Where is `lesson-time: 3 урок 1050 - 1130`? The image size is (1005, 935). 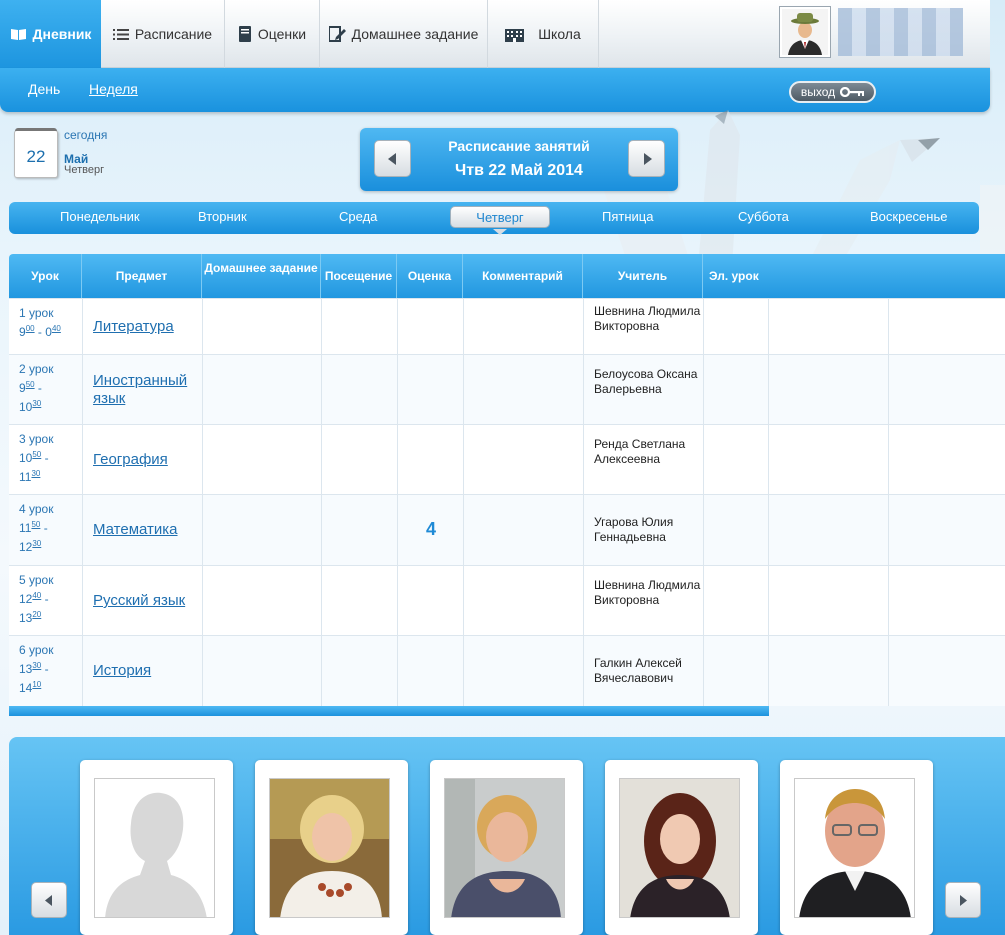 lesson-time: 3 урок 1050 - 1130 is located at coordinates (36, 458).